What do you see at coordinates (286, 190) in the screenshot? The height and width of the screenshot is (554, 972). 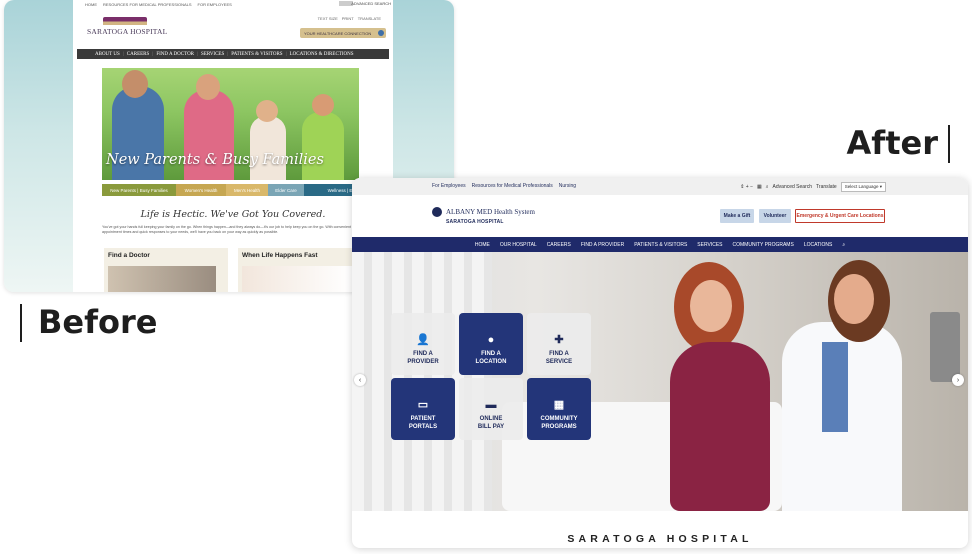 I see `old-tab-elder: Elder Care` at bounding box center [286, 190].